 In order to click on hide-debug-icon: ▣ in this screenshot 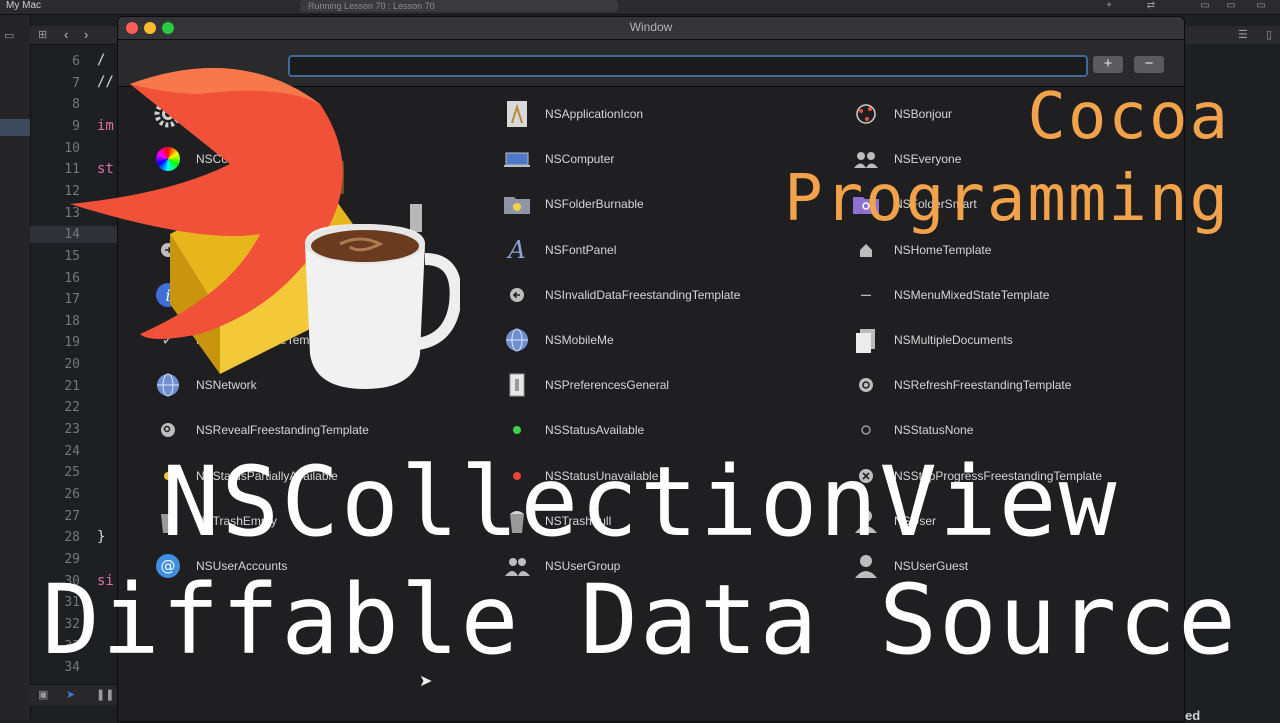, I will do `click(43, 694)`.